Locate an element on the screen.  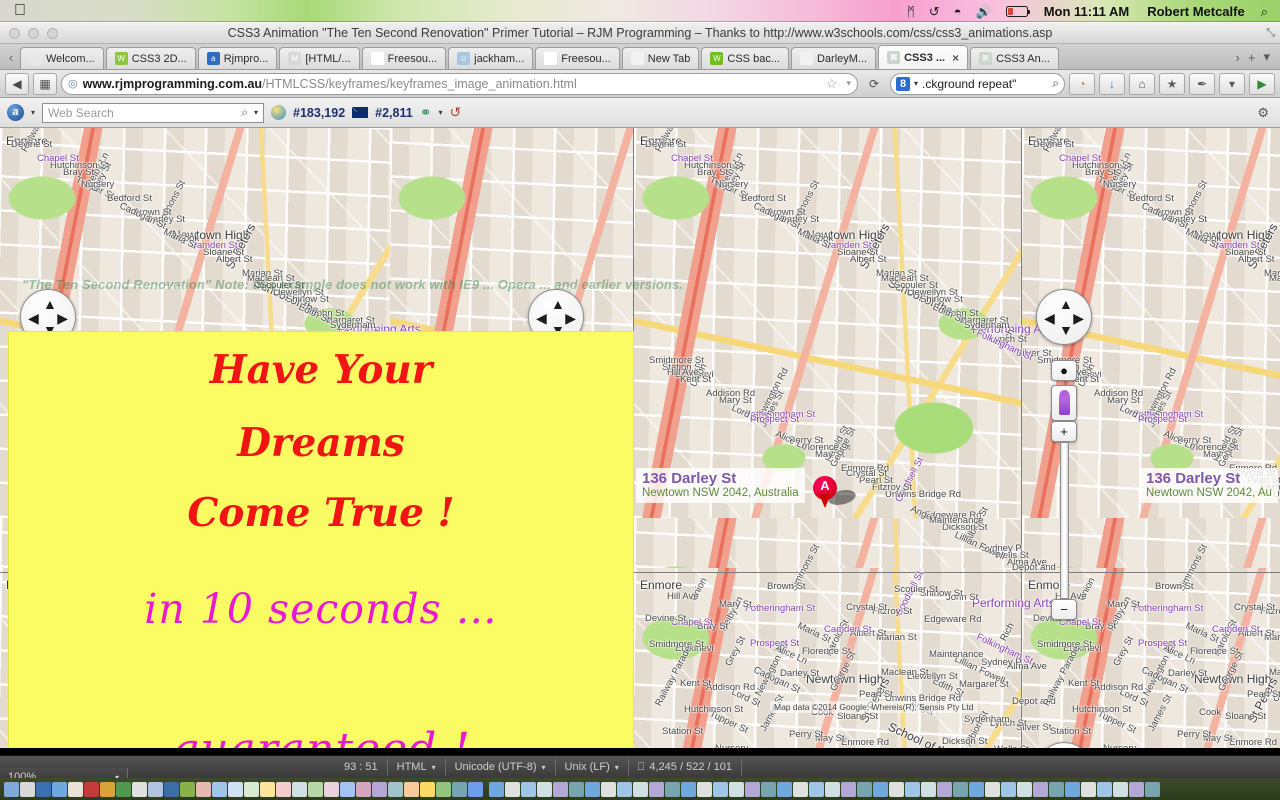
battery-icon is located at coordinates (1018, 11).